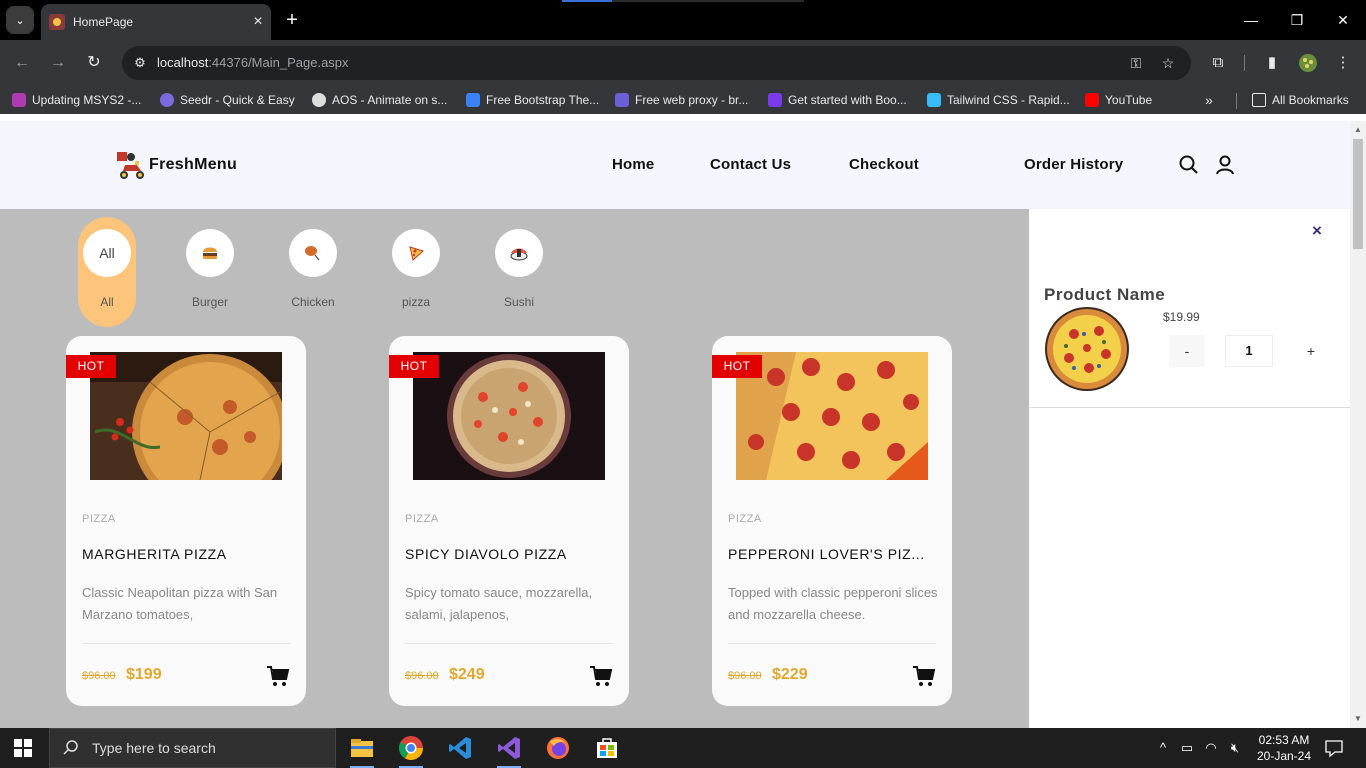 The width and height of the screenshot is (1366, 768). Describe the element at coordinates (416, 263) in the screenshot. I see `category-pizza: pizza` at that location.